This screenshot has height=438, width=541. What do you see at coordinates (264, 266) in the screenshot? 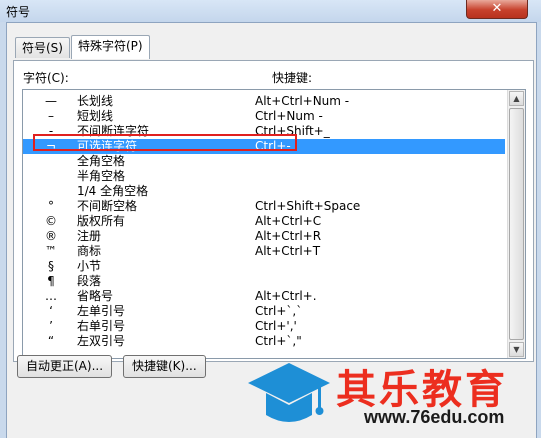
I see `list-row: § 小节` at bounding box center [264, 266].